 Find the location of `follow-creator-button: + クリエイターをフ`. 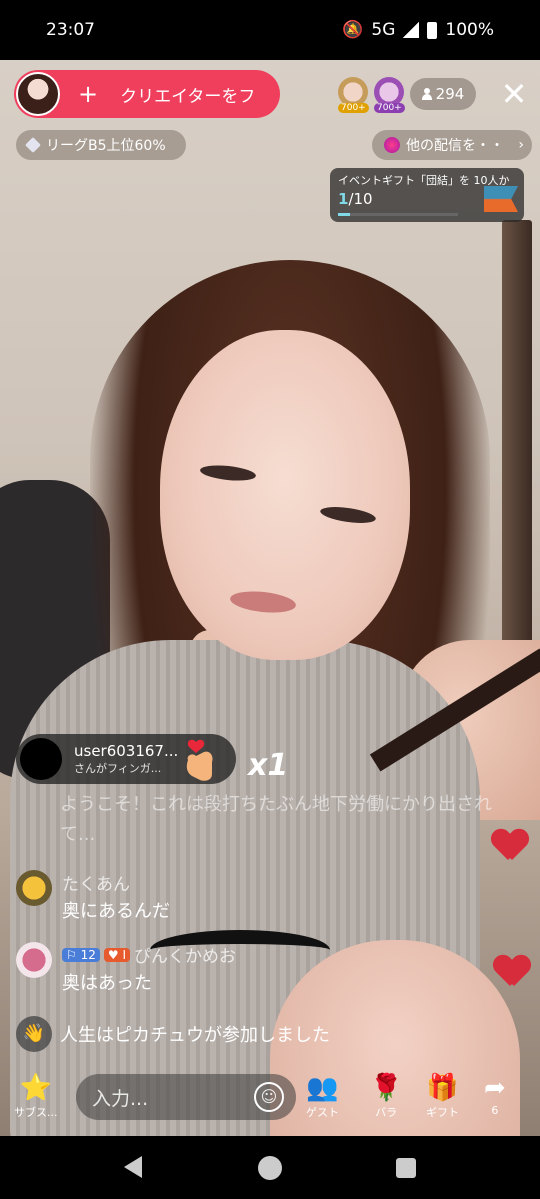

follow-creator-button: + クリエイターをフ is located at coordinates (147, 94).